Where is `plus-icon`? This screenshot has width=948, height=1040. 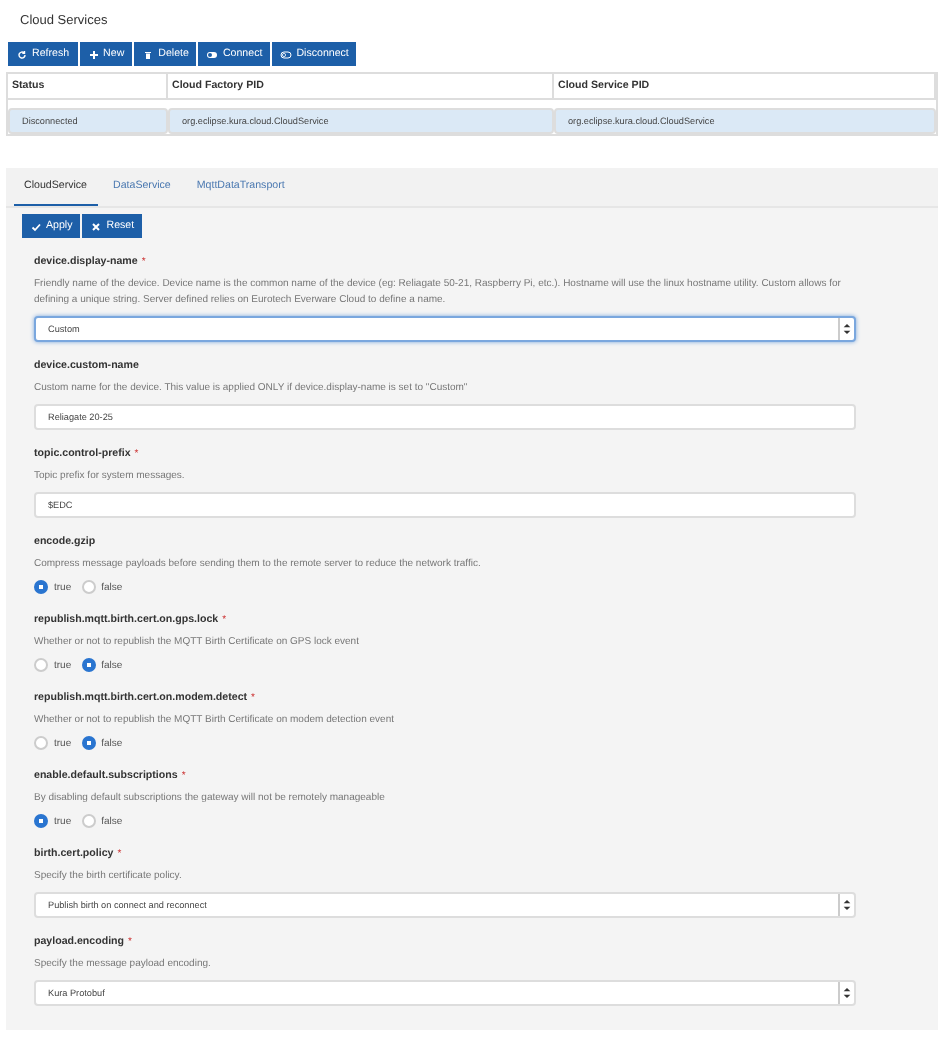
plus-icon is located at coordinates (93, 54).